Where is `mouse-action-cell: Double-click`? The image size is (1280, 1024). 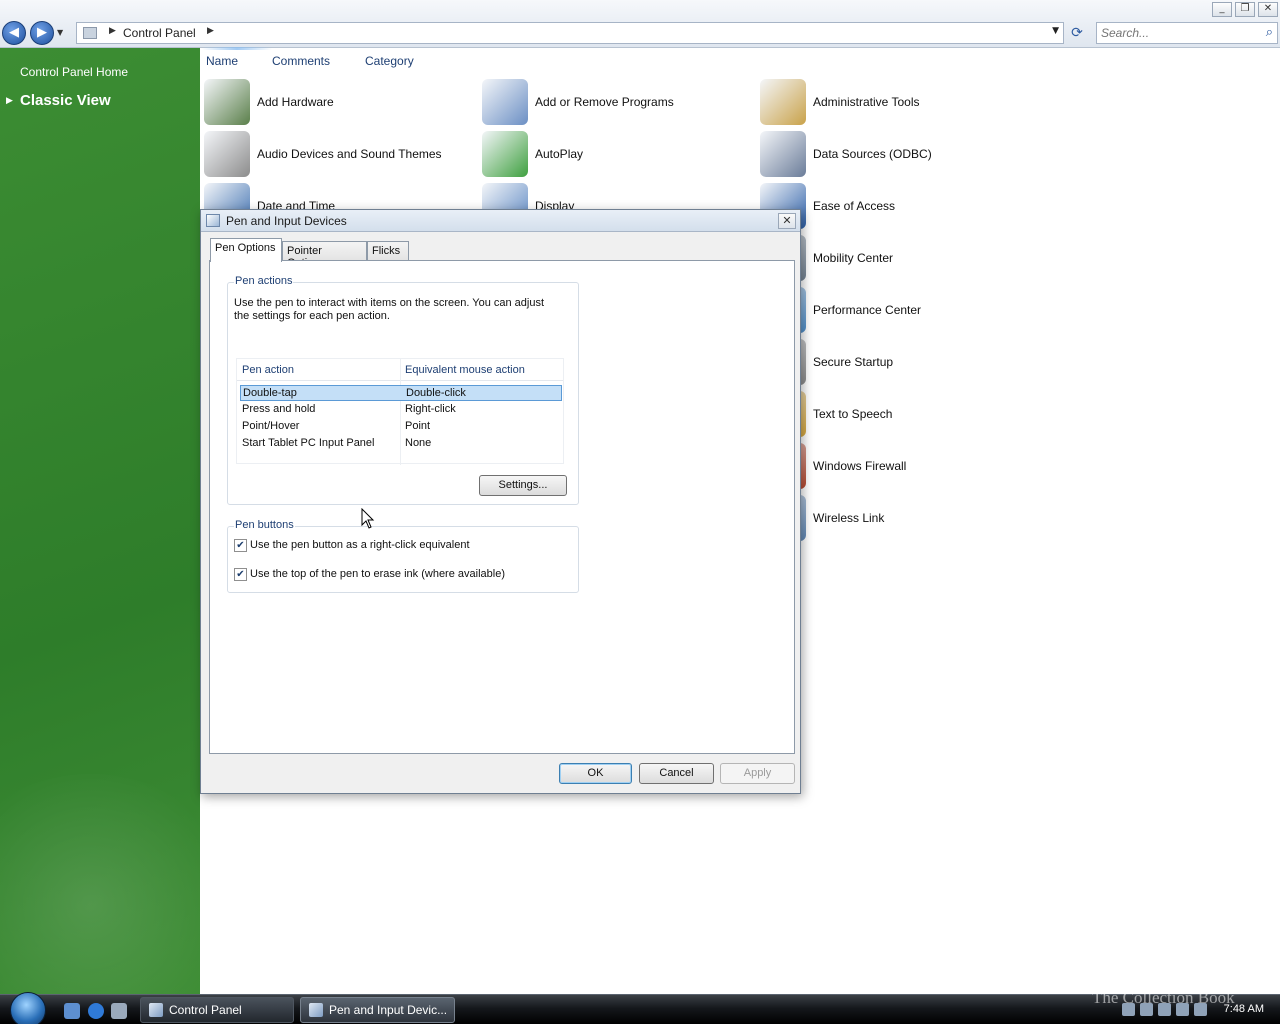 mouse-action-cell: Double-click is located at coordinates (436, 393).